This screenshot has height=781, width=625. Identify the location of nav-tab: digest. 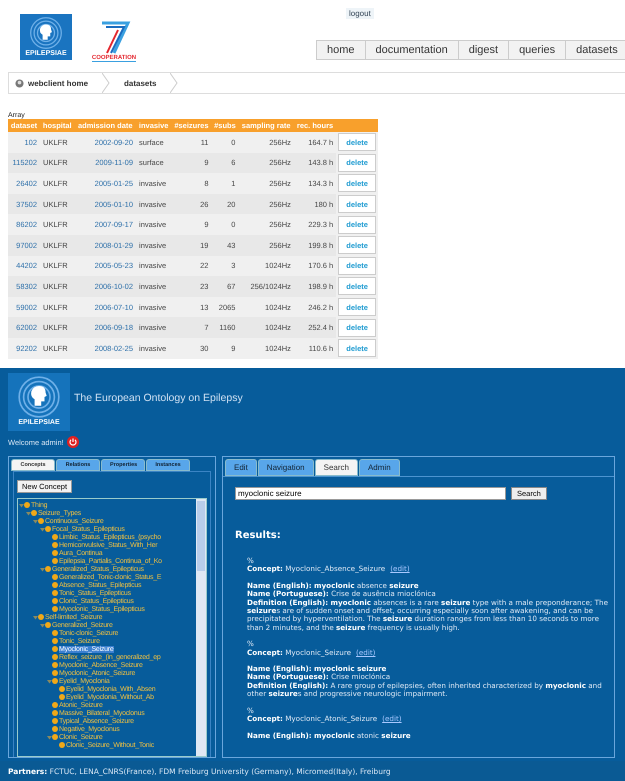
(484, 50).